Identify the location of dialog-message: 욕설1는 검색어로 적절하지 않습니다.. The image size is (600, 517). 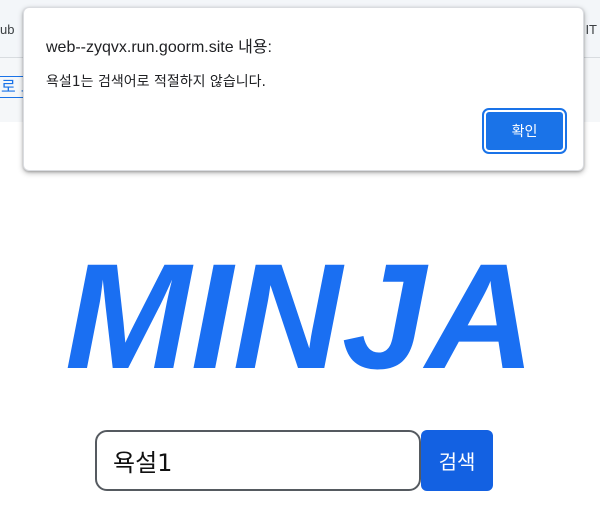
(156, 82).